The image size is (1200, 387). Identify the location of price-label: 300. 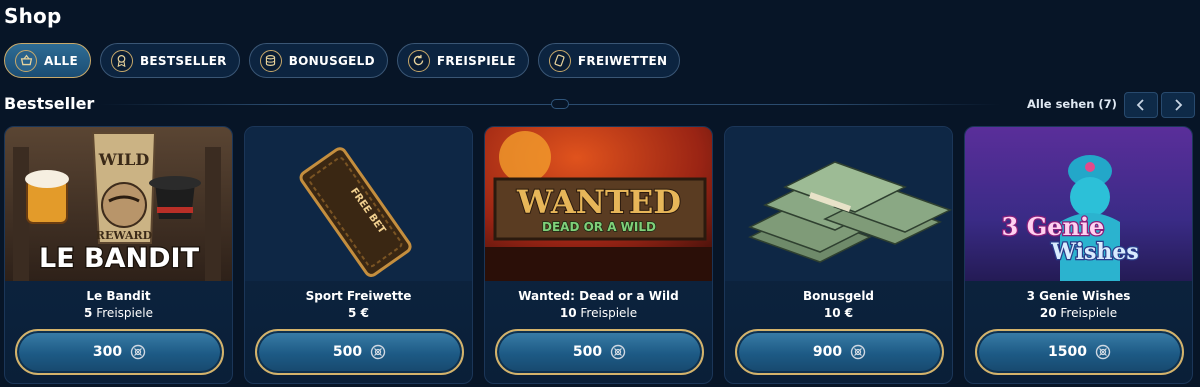
(107, 352).